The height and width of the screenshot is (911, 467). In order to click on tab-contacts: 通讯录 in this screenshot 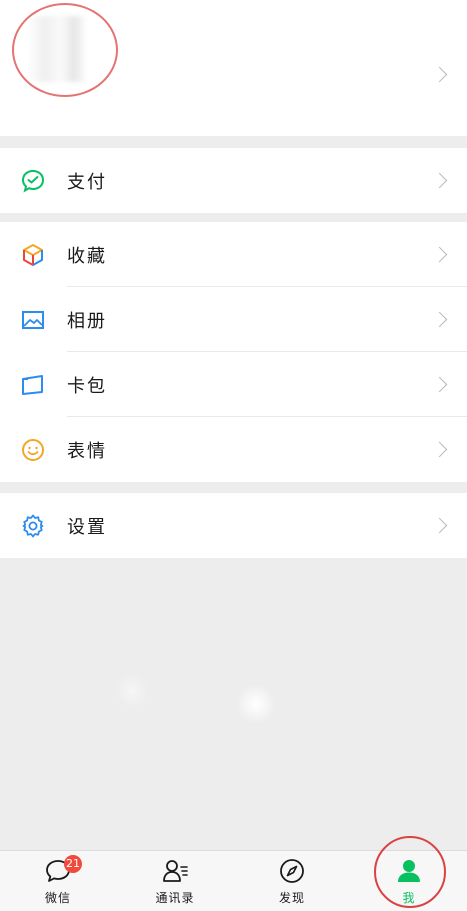, I will do `click(175, 881)`.